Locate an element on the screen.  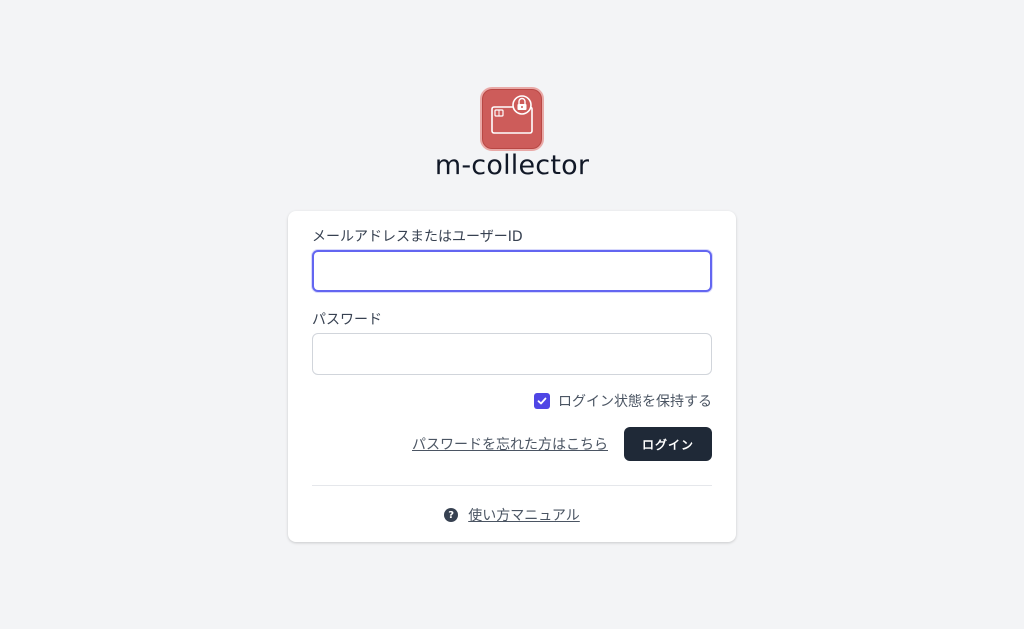
card-lock-icon is located at coordinates (512, 119).